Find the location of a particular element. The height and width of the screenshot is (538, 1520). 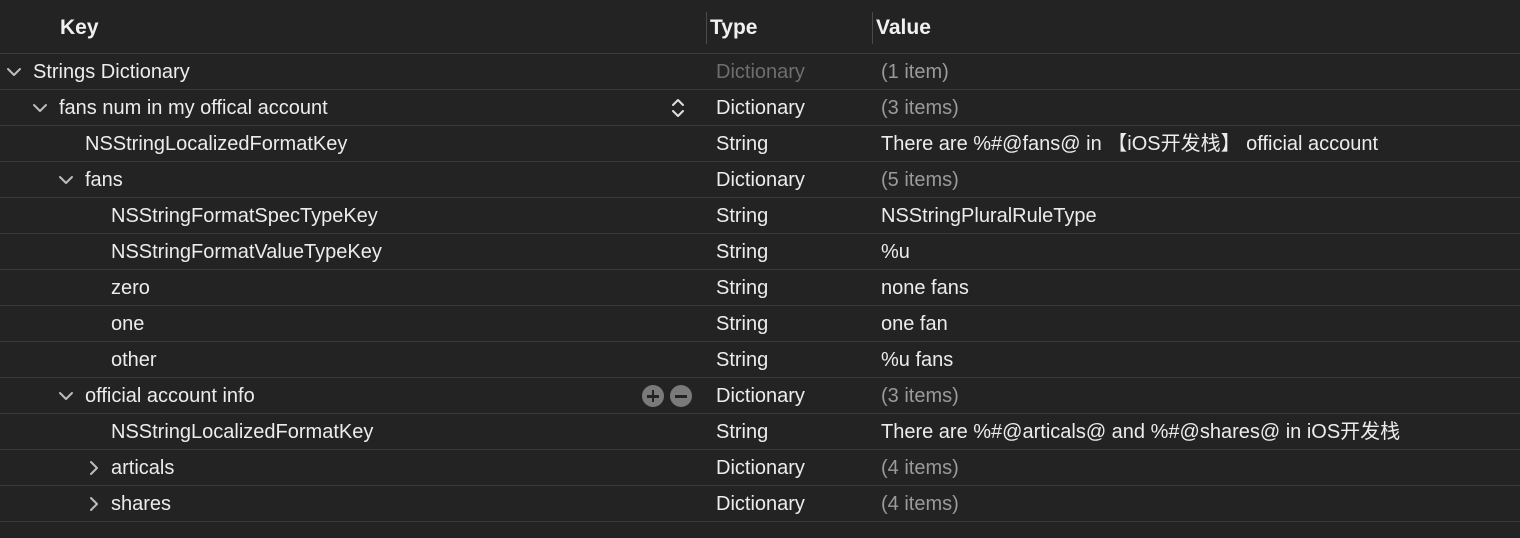

table-row-zero: zero String none fans is located at coordinates (760, 288).